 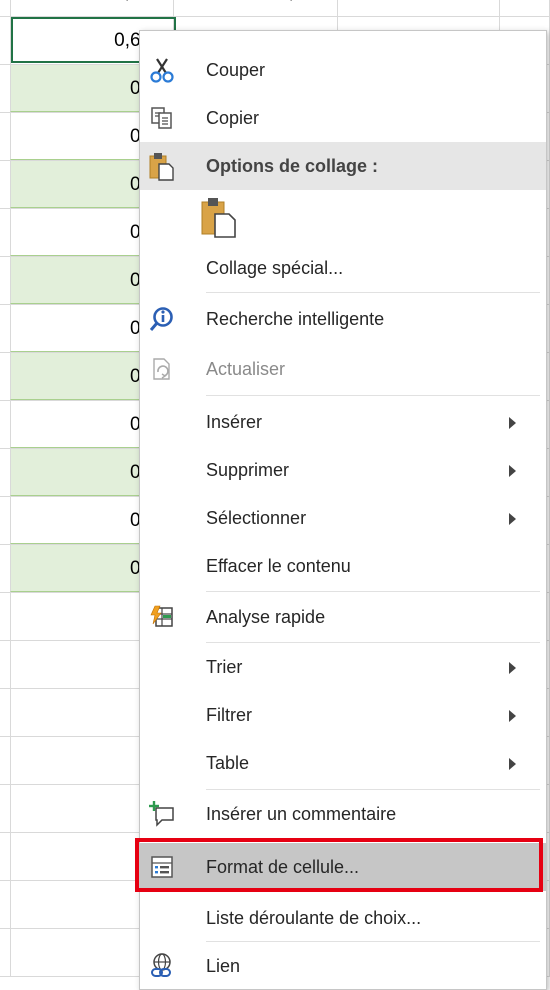 I want to click on menu-item-label: Effacer le contenu, so click(x=278, y=566).